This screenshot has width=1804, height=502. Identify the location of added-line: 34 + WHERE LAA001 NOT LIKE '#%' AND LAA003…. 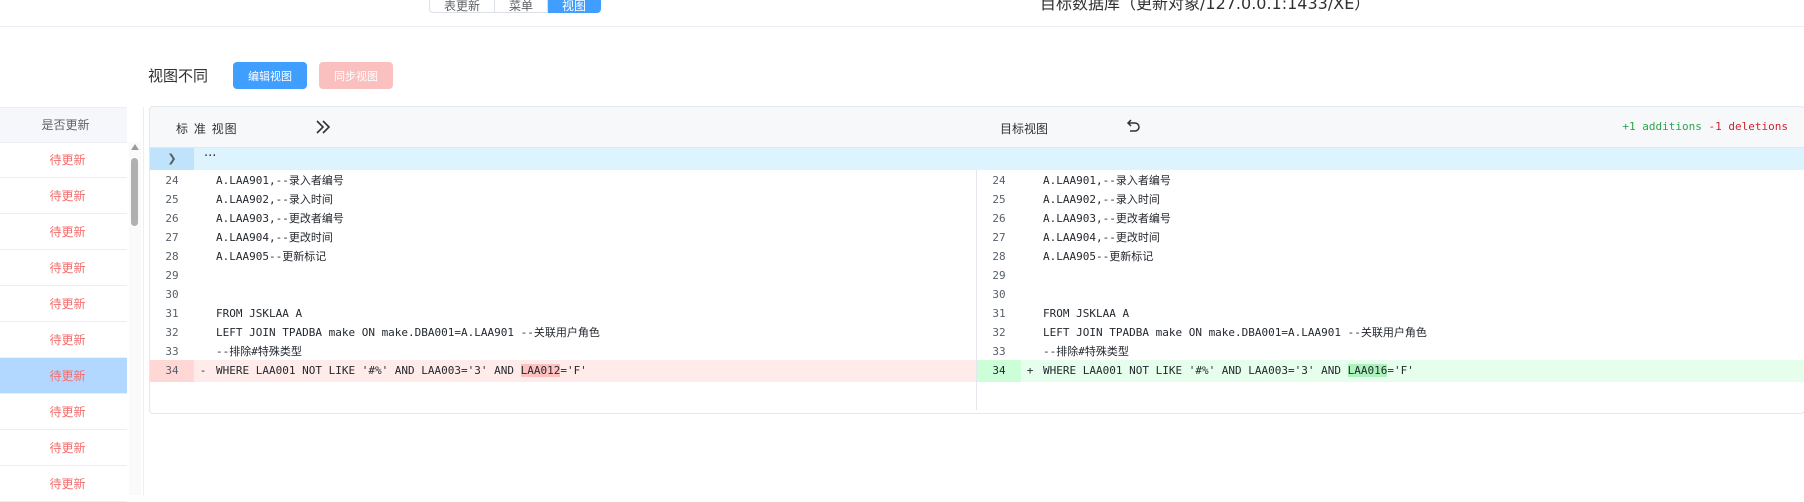
(1390, 371).